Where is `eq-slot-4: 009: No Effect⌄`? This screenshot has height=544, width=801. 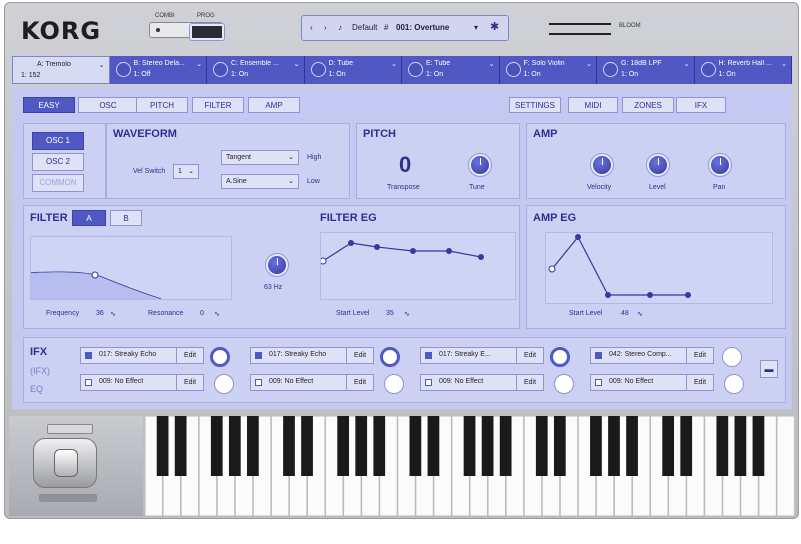
eq-slot-4: 009: No Effect⌄ is located at coordinates (644, 382).